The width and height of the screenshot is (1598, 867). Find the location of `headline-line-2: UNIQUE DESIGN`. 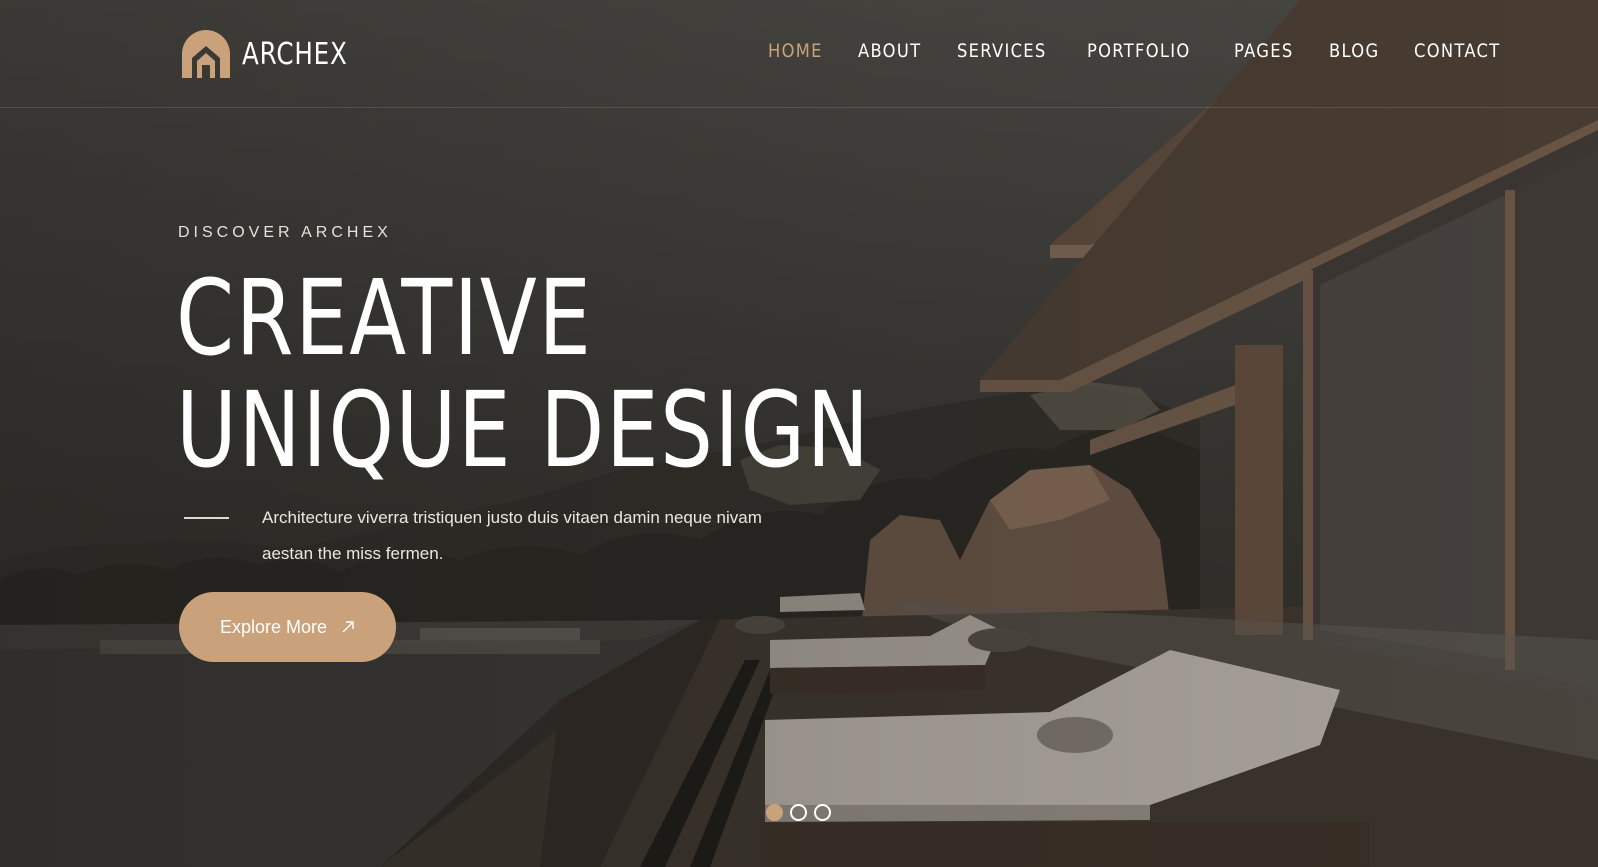

headline-line-2: UNIQUE DESIGN is located at coordinates (523, 430).